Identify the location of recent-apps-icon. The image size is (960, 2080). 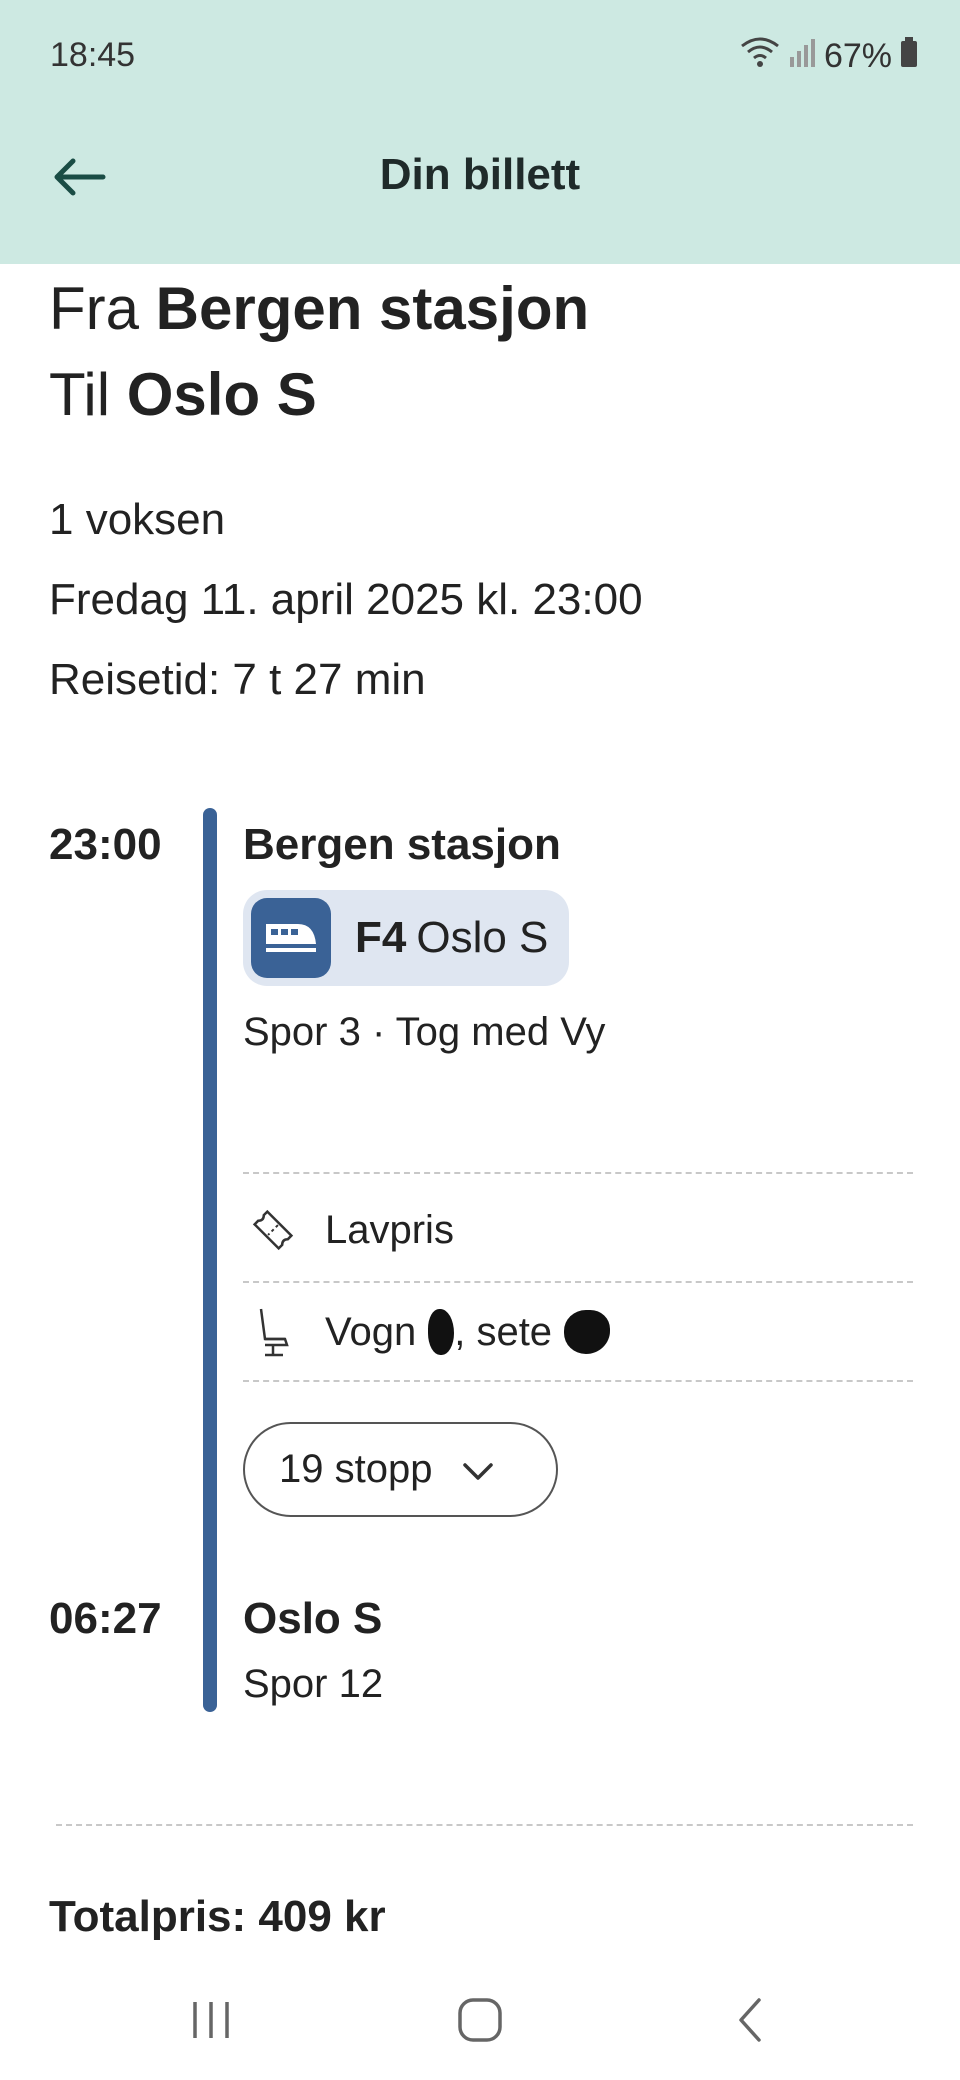
(211, 2022).